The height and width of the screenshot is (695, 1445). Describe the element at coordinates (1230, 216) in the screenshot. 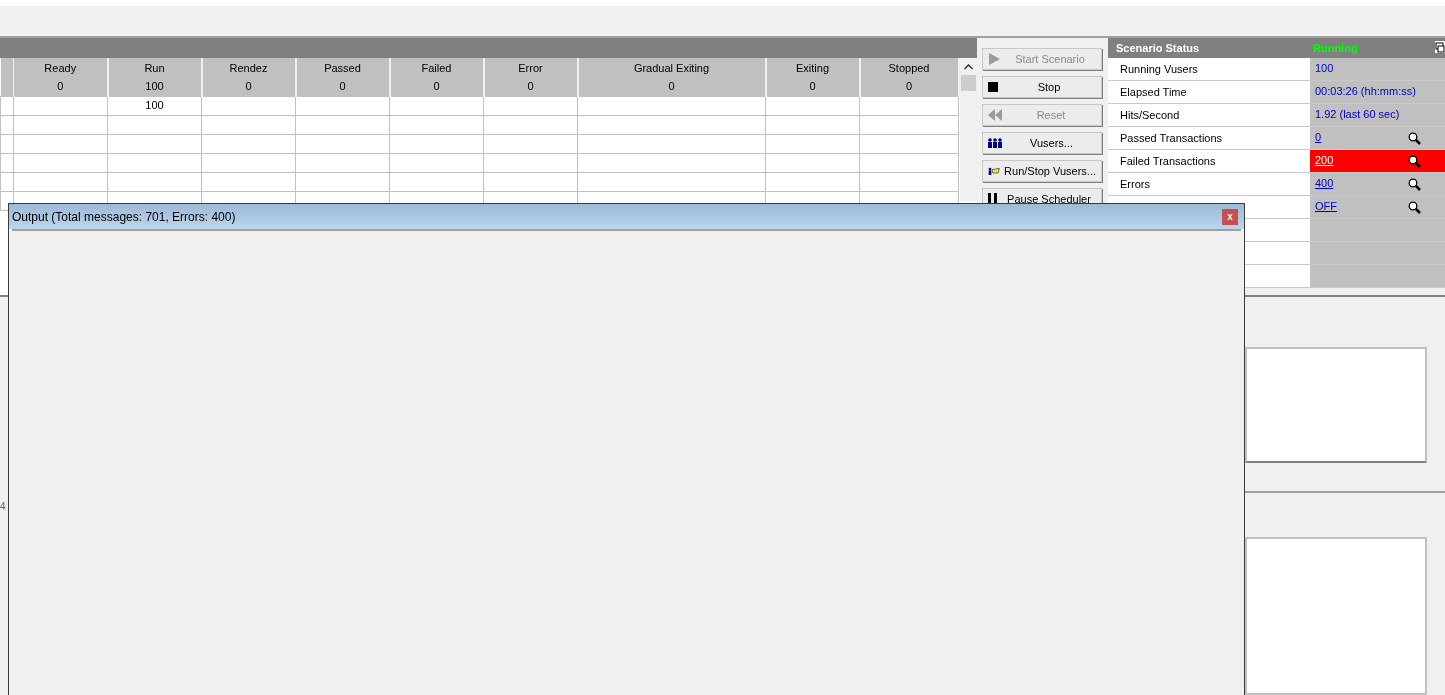

I see `close-button: x` at that location.